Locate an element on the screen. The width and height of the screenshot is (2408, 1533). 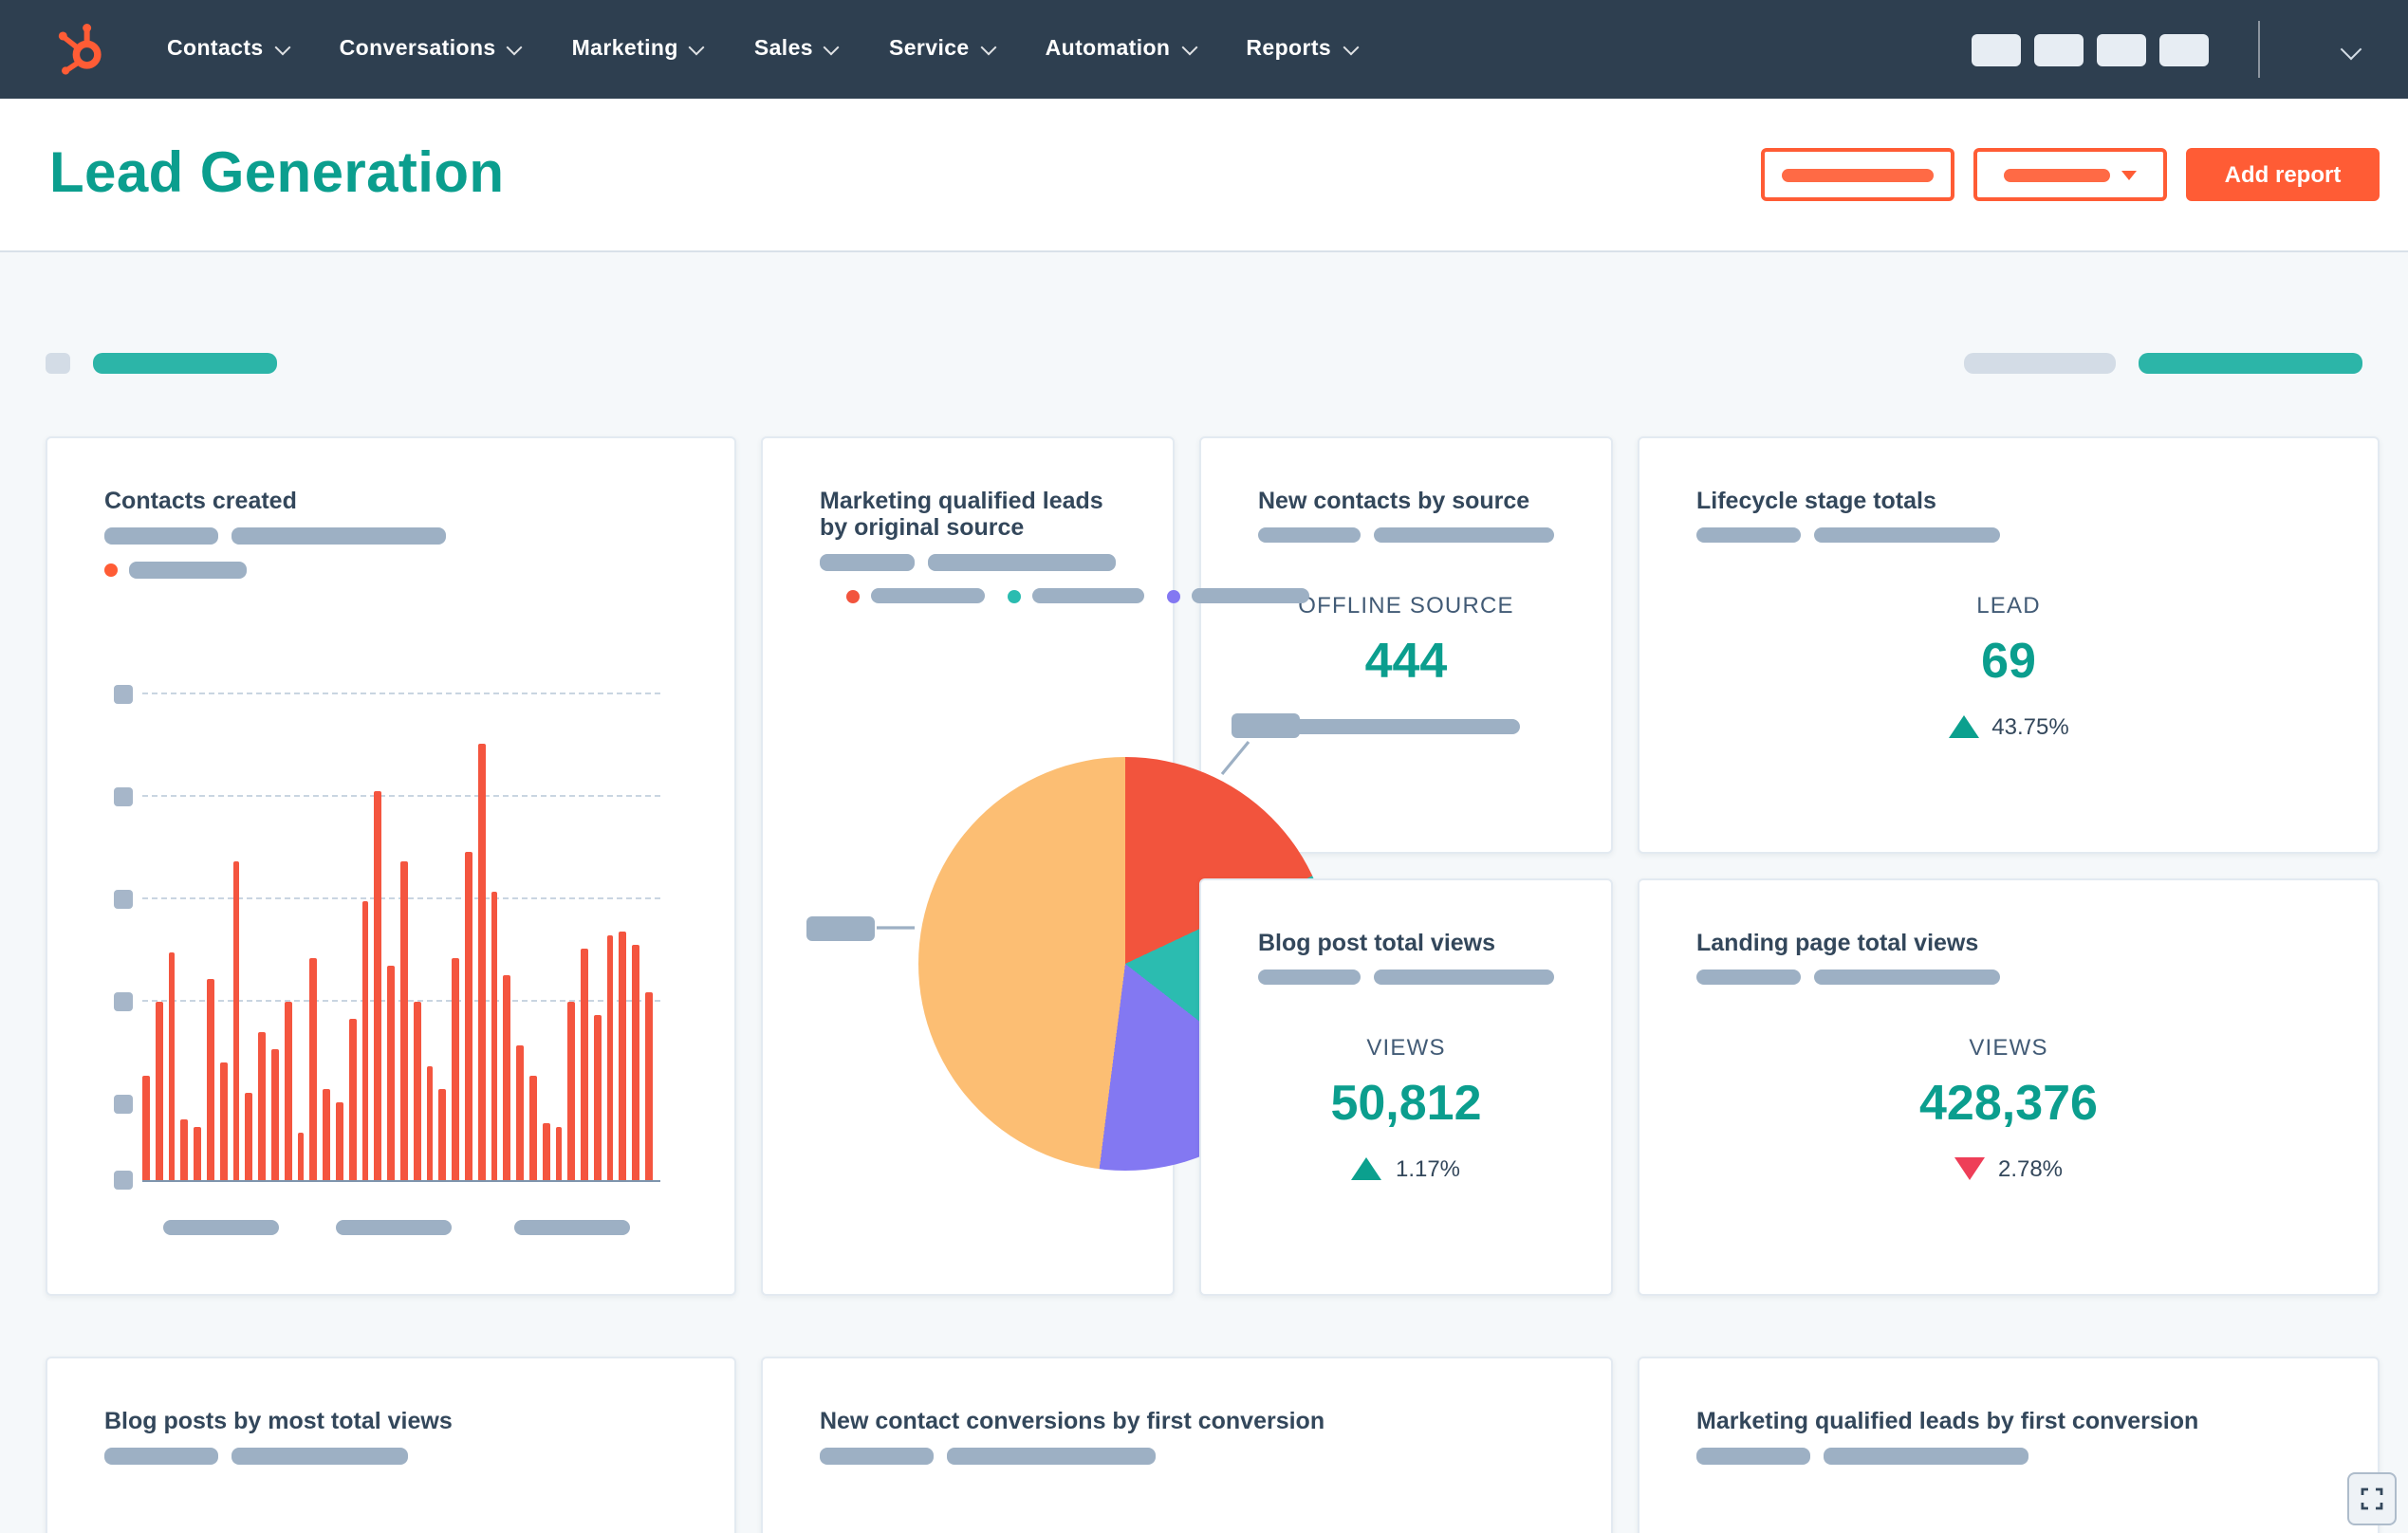
metric-footer: 43.75% is located at coordinates (2009, 725).